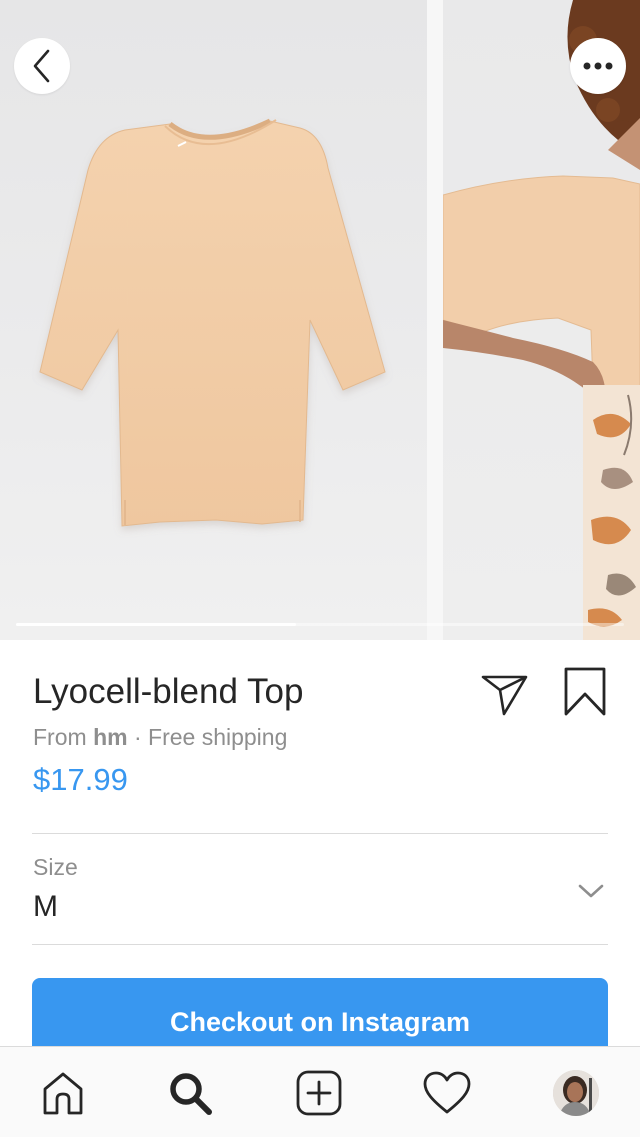 This screenshot has height=1137, width=640. Describe the element at coordinates (320, 889) in the screenshot. I see `size-dropdown: Size M` at that location.